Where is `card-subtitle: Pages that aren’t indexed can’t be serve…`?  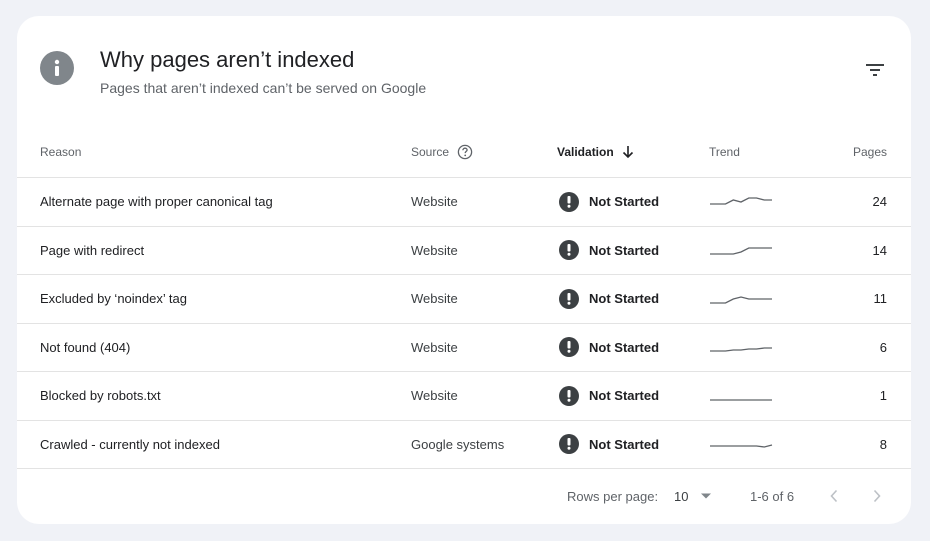
card-subtitle: Pages that aren’t indexed can’t be serve… is located at coordinates (263, 88).